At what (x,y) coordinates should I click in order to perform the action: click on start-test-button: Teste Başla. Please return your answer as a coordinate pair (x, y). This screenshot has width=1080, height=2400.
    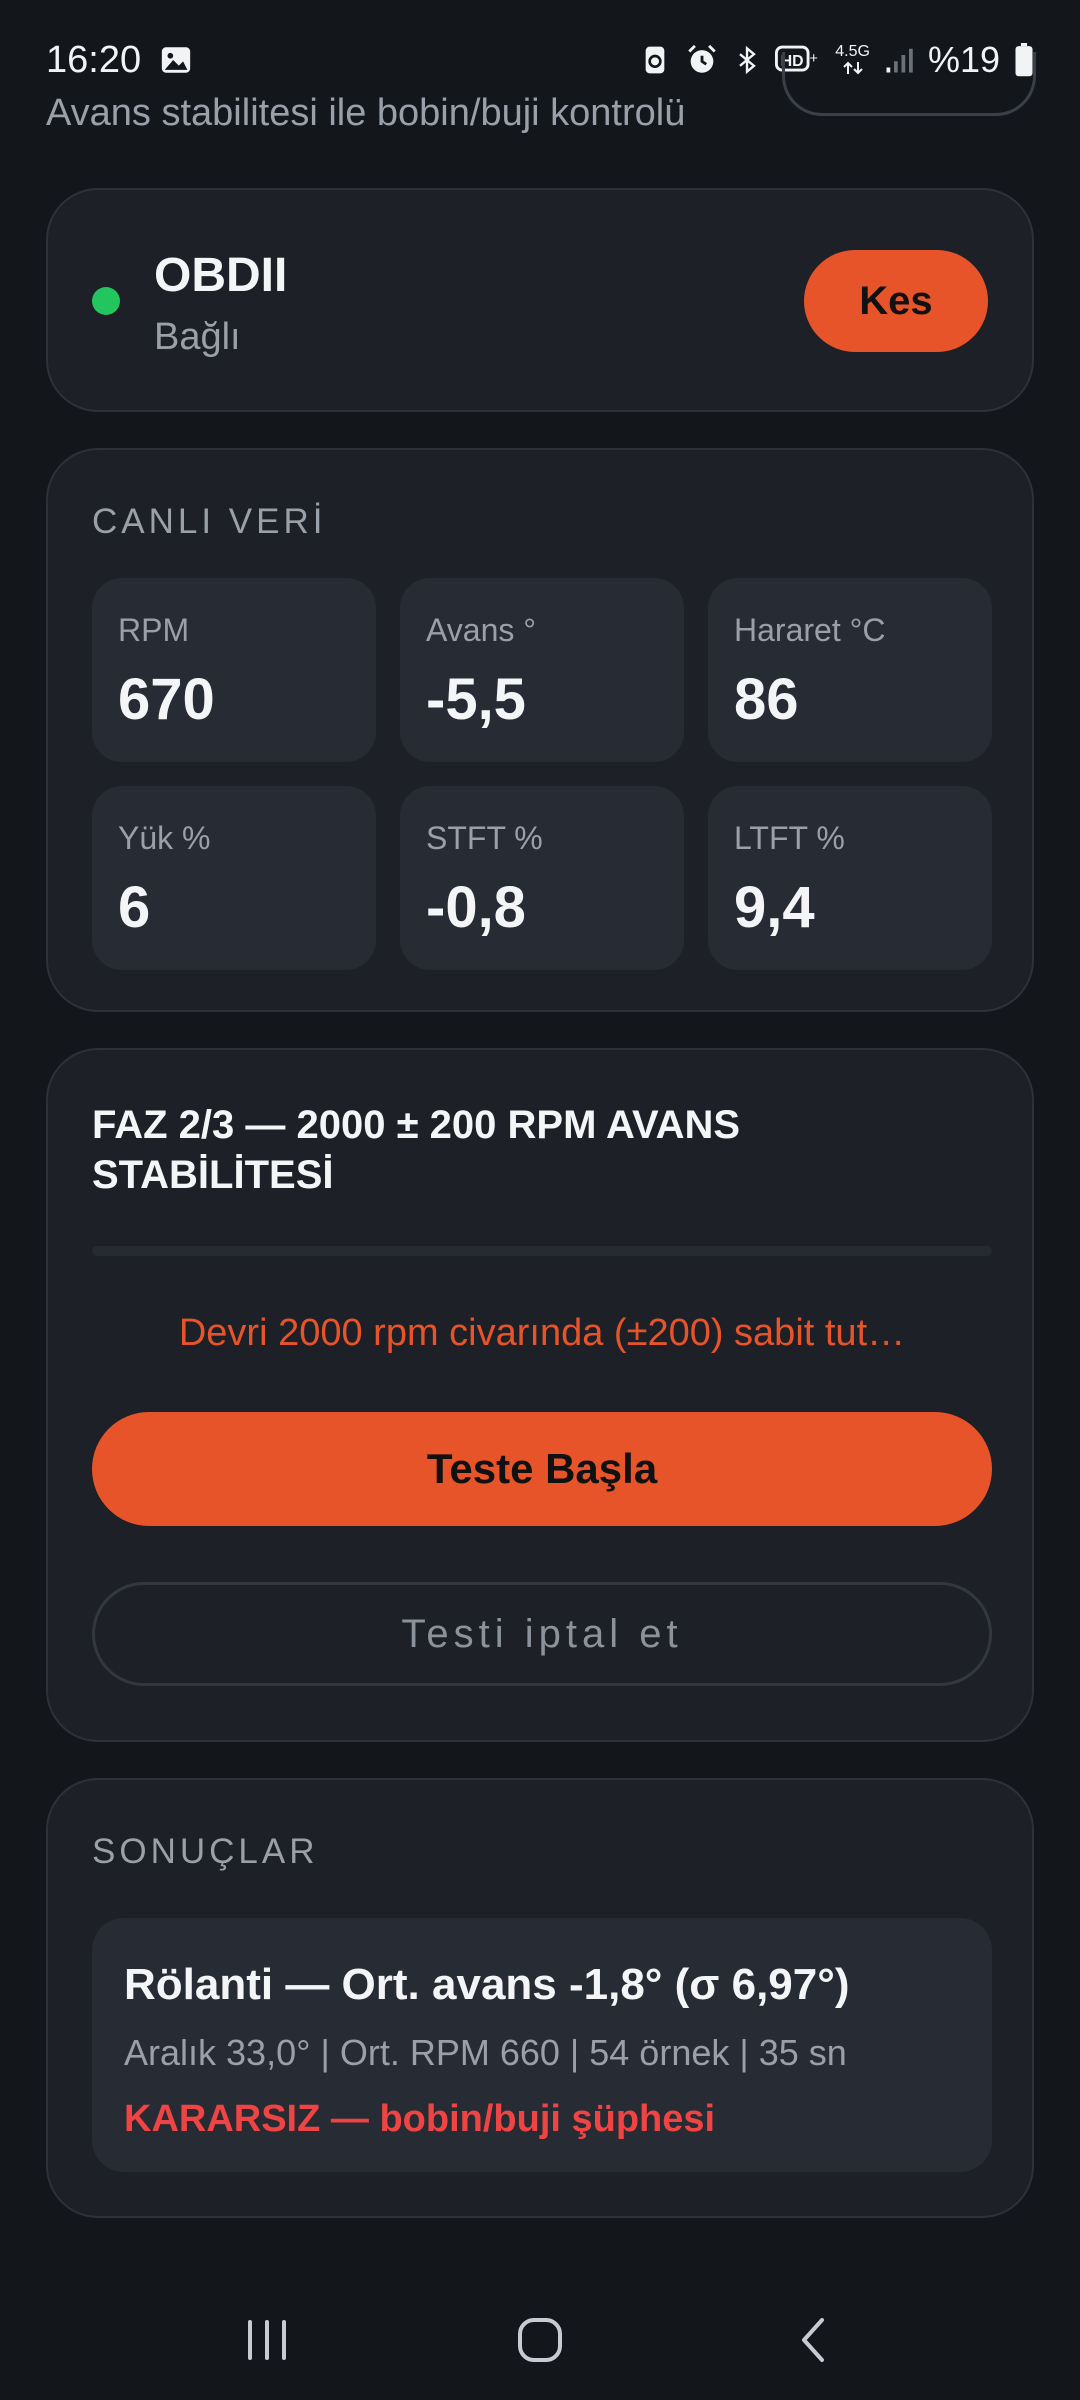
    Looking at the image, I should click on (542, 1469).